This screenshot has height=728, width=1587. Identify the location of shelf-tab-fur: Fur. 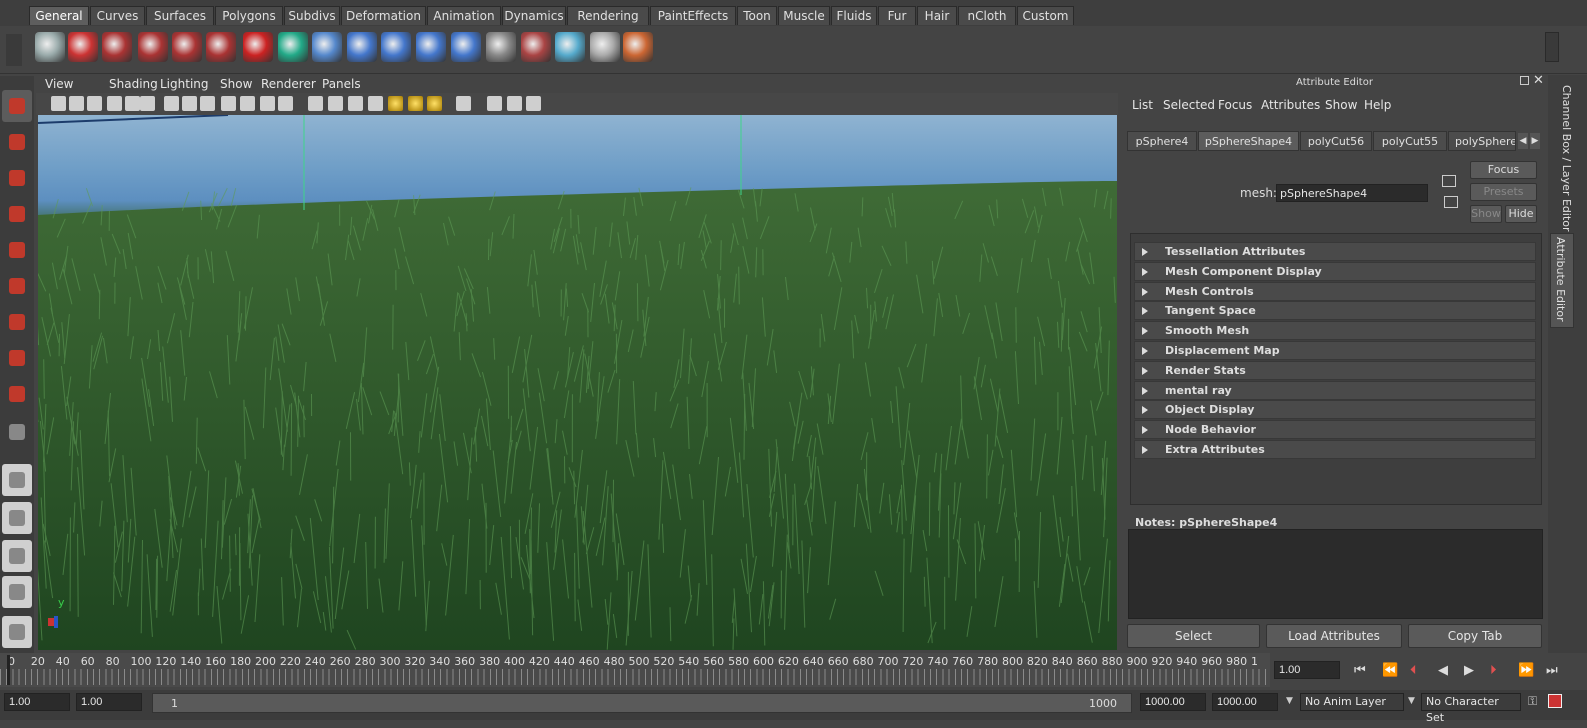
(897, 15).